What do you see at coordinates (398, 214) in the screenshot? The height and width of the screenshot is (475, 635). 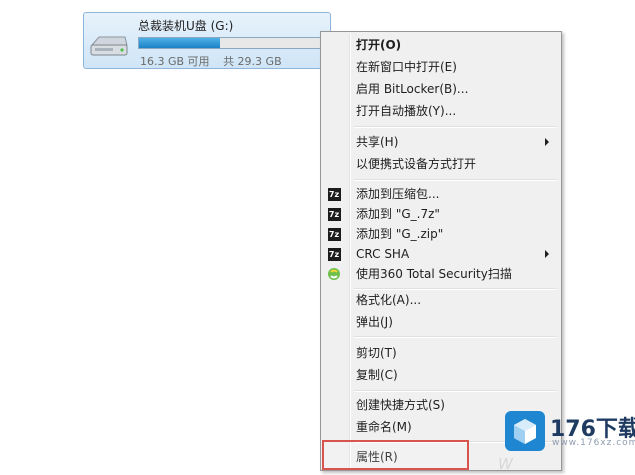 I see `menu-item-label: 添加到 "G_.7z"` at bounding box center [398, 214].